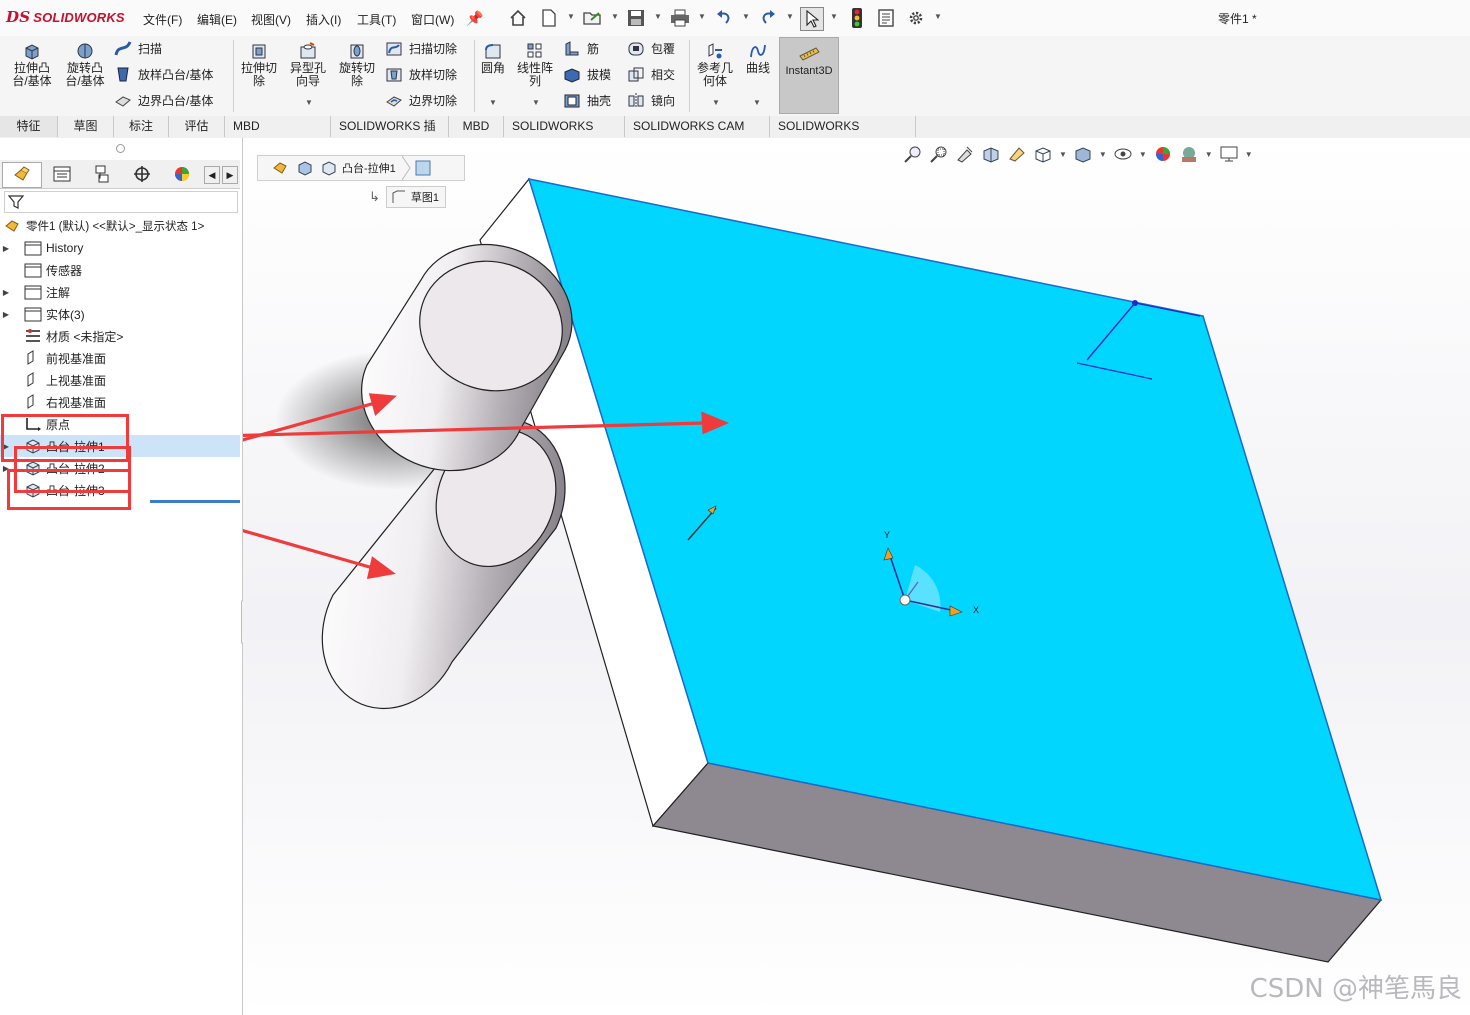 The width and height of the screenshot is (1470, 1015). I want to click on tree-item-annotations: ▶ 注解, so click(120, 292).